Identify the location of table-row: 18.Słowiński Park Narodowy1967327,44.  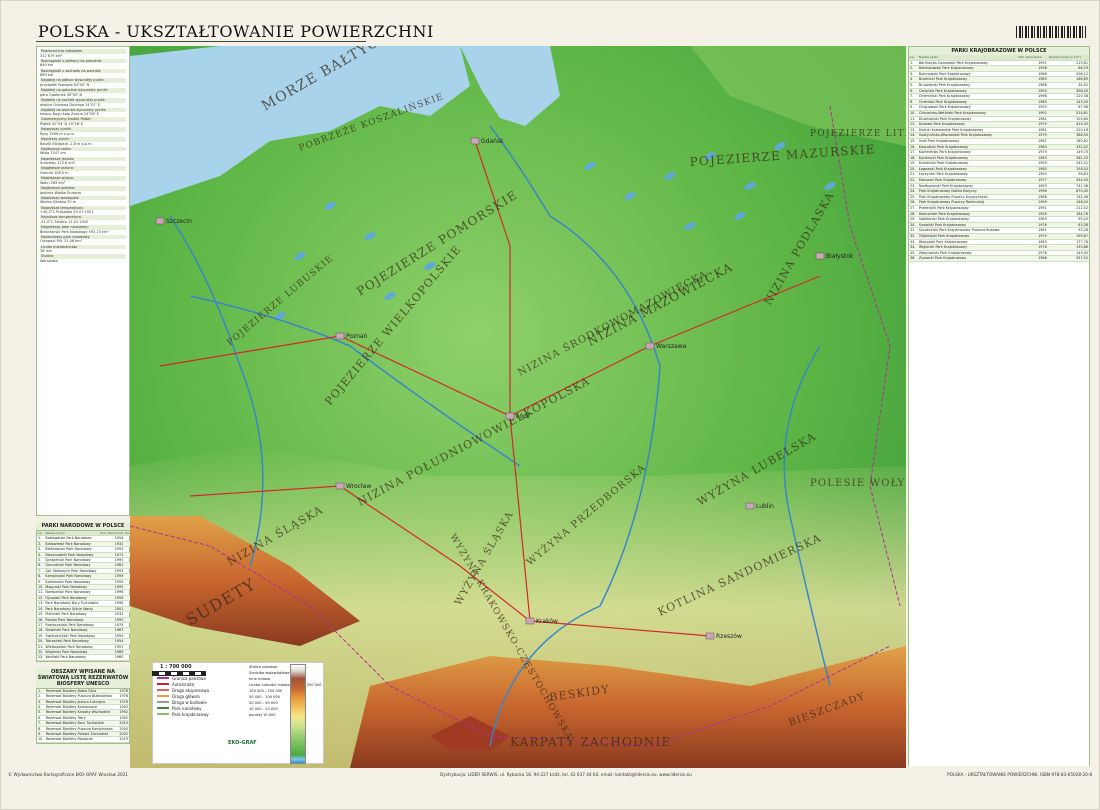
(83, 630).